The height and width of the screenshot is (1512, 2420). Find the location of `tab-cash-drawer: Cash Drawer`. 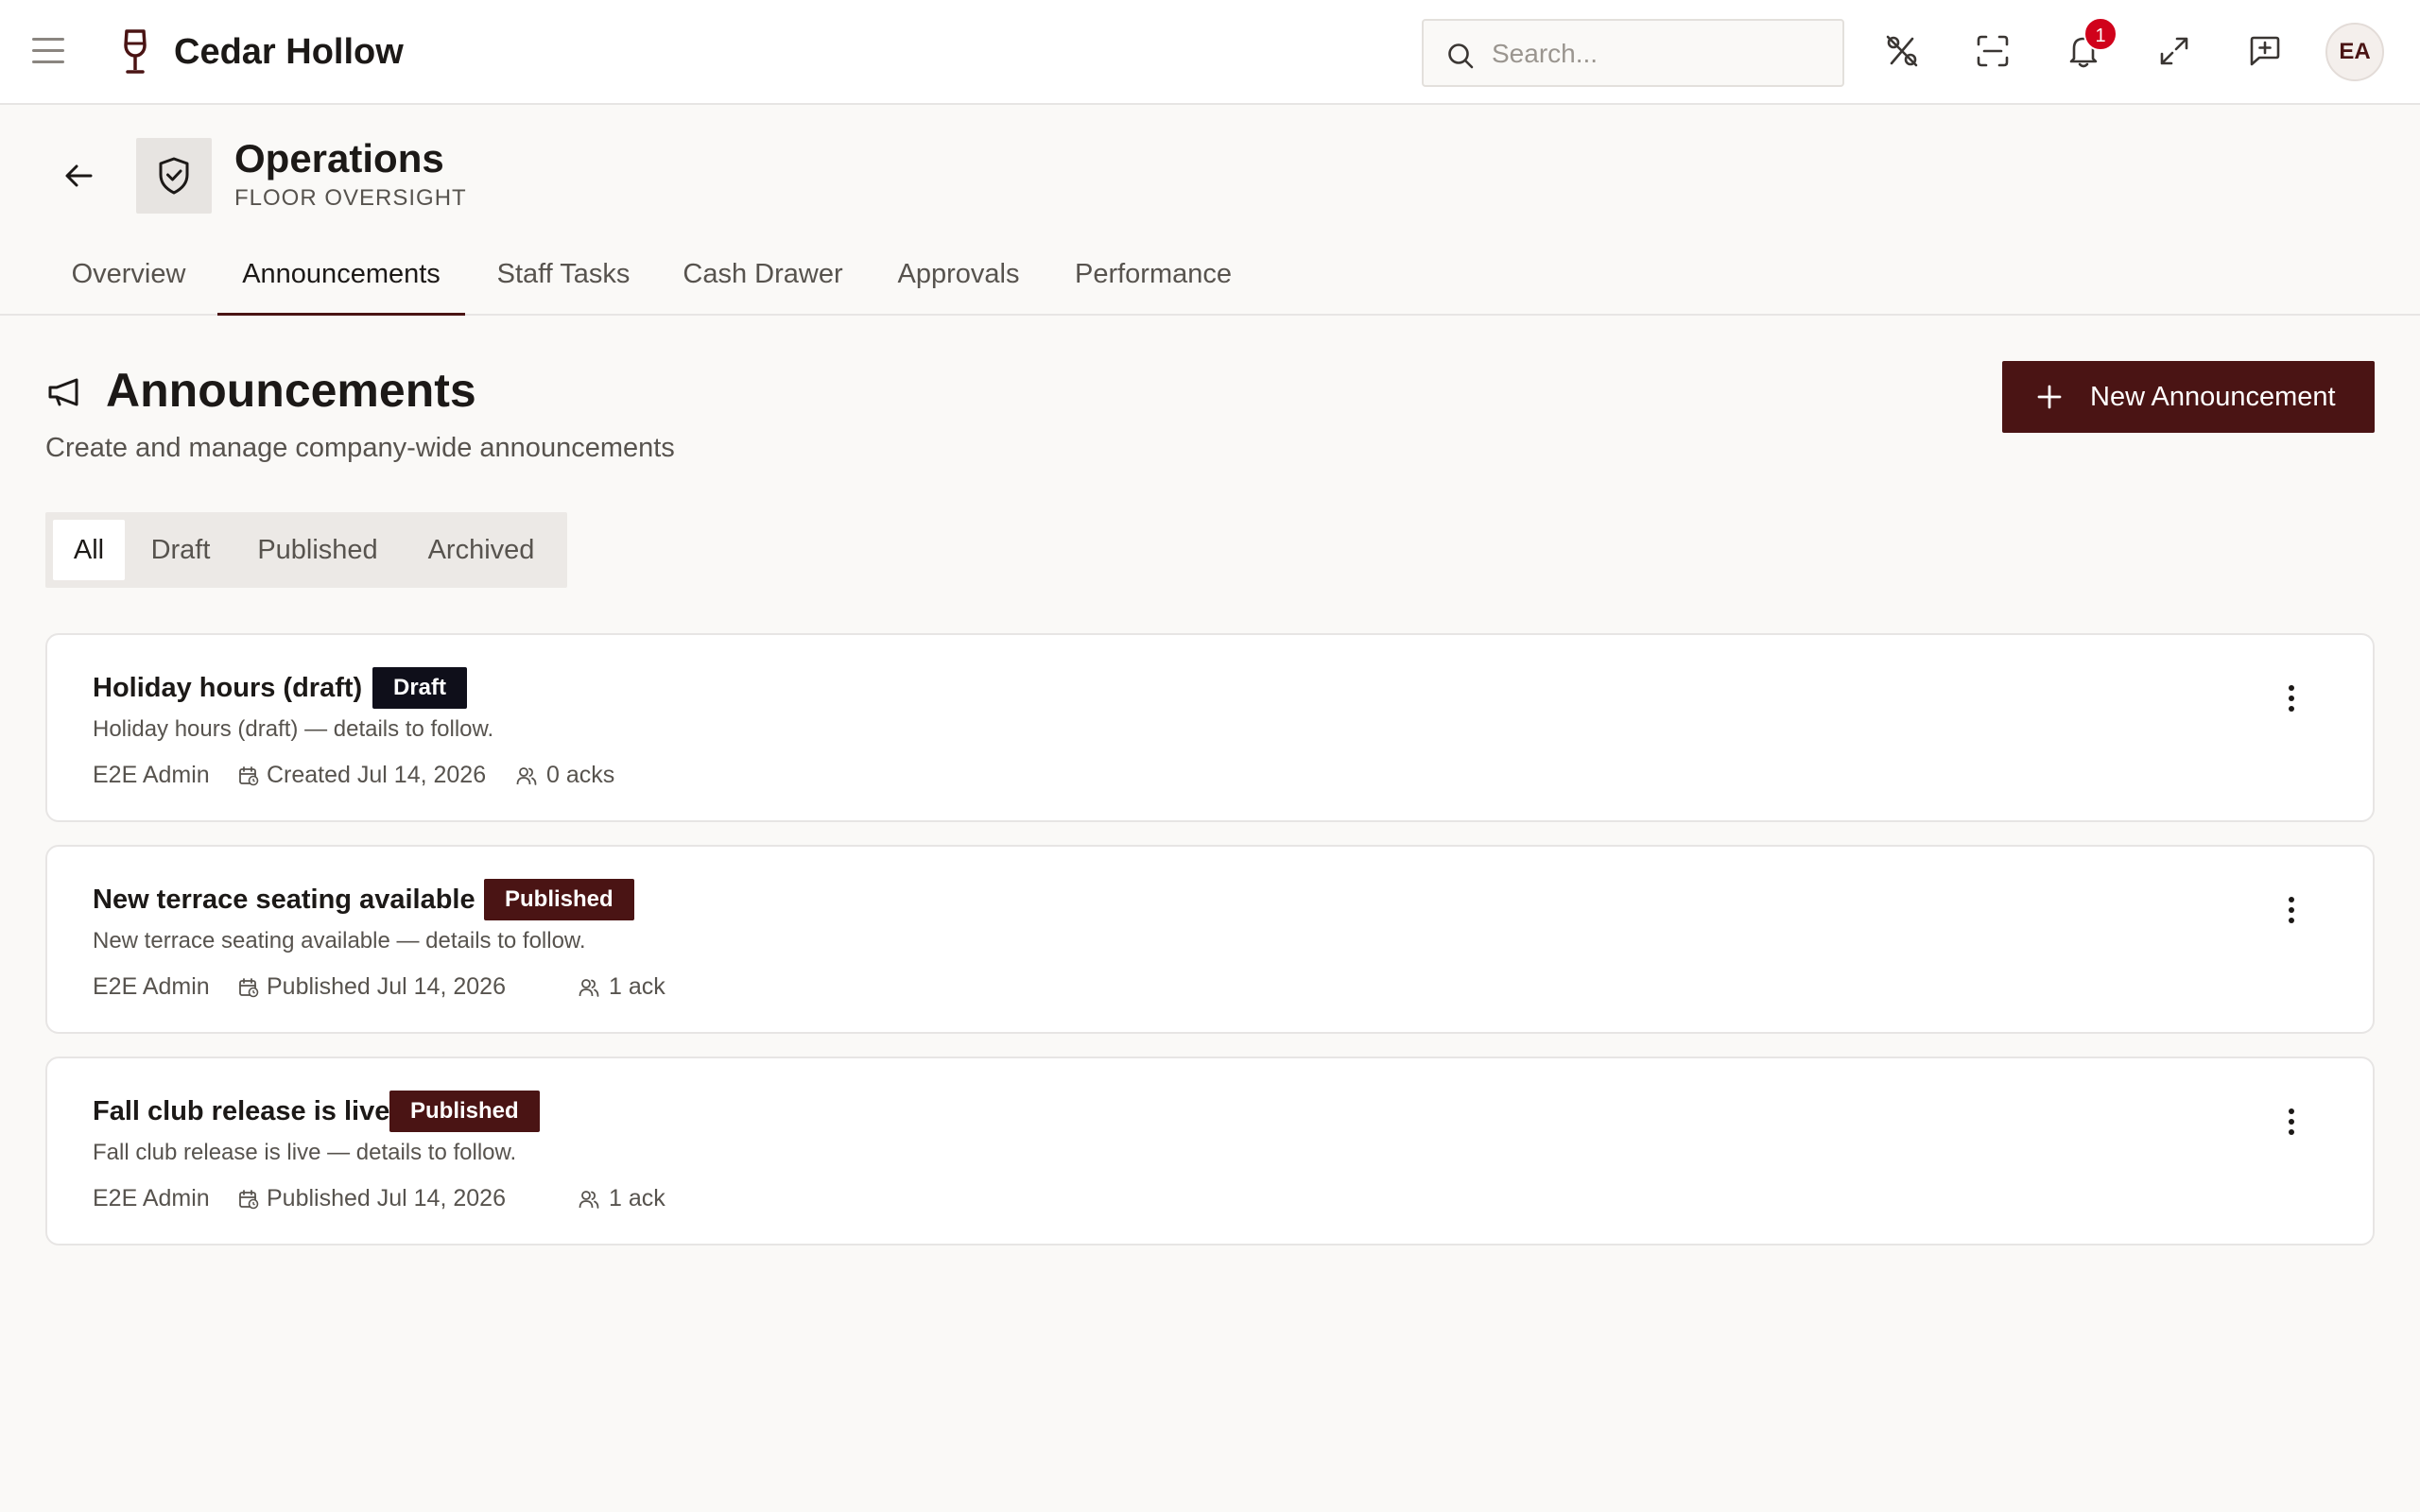

tab-cash-drawer: Cash Drawer is located at coordinates (762, 280).